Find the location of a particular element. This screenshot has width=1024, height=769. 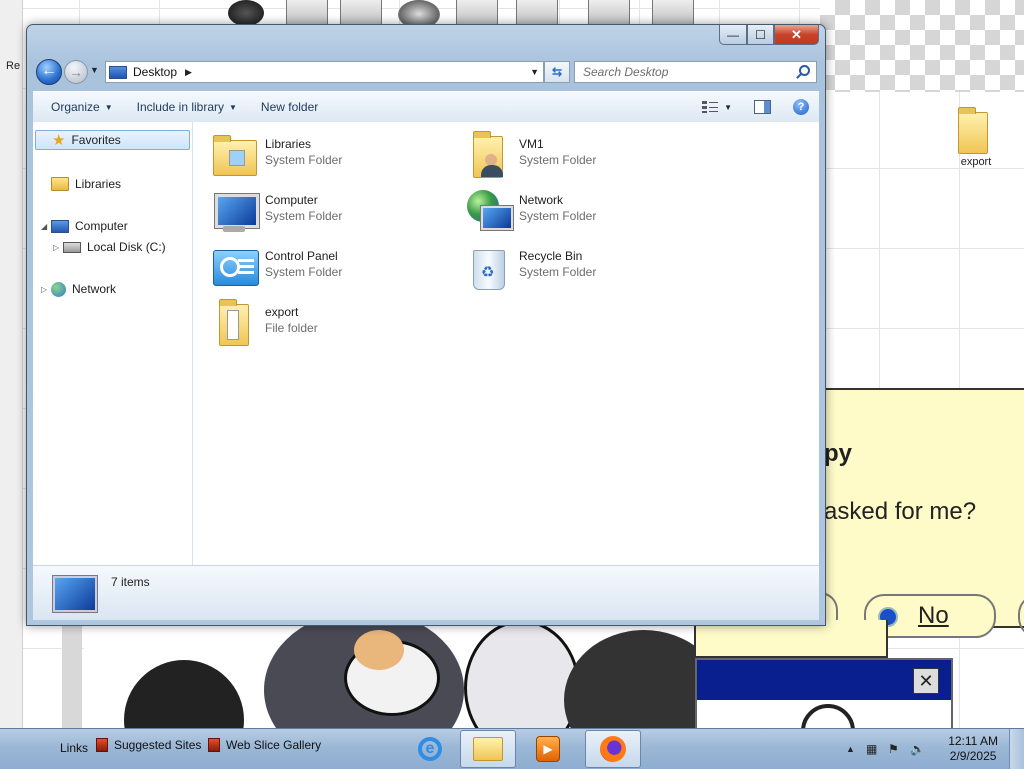

nav-item-favorites: ★ Favorites is located at coordinates (112, 140).